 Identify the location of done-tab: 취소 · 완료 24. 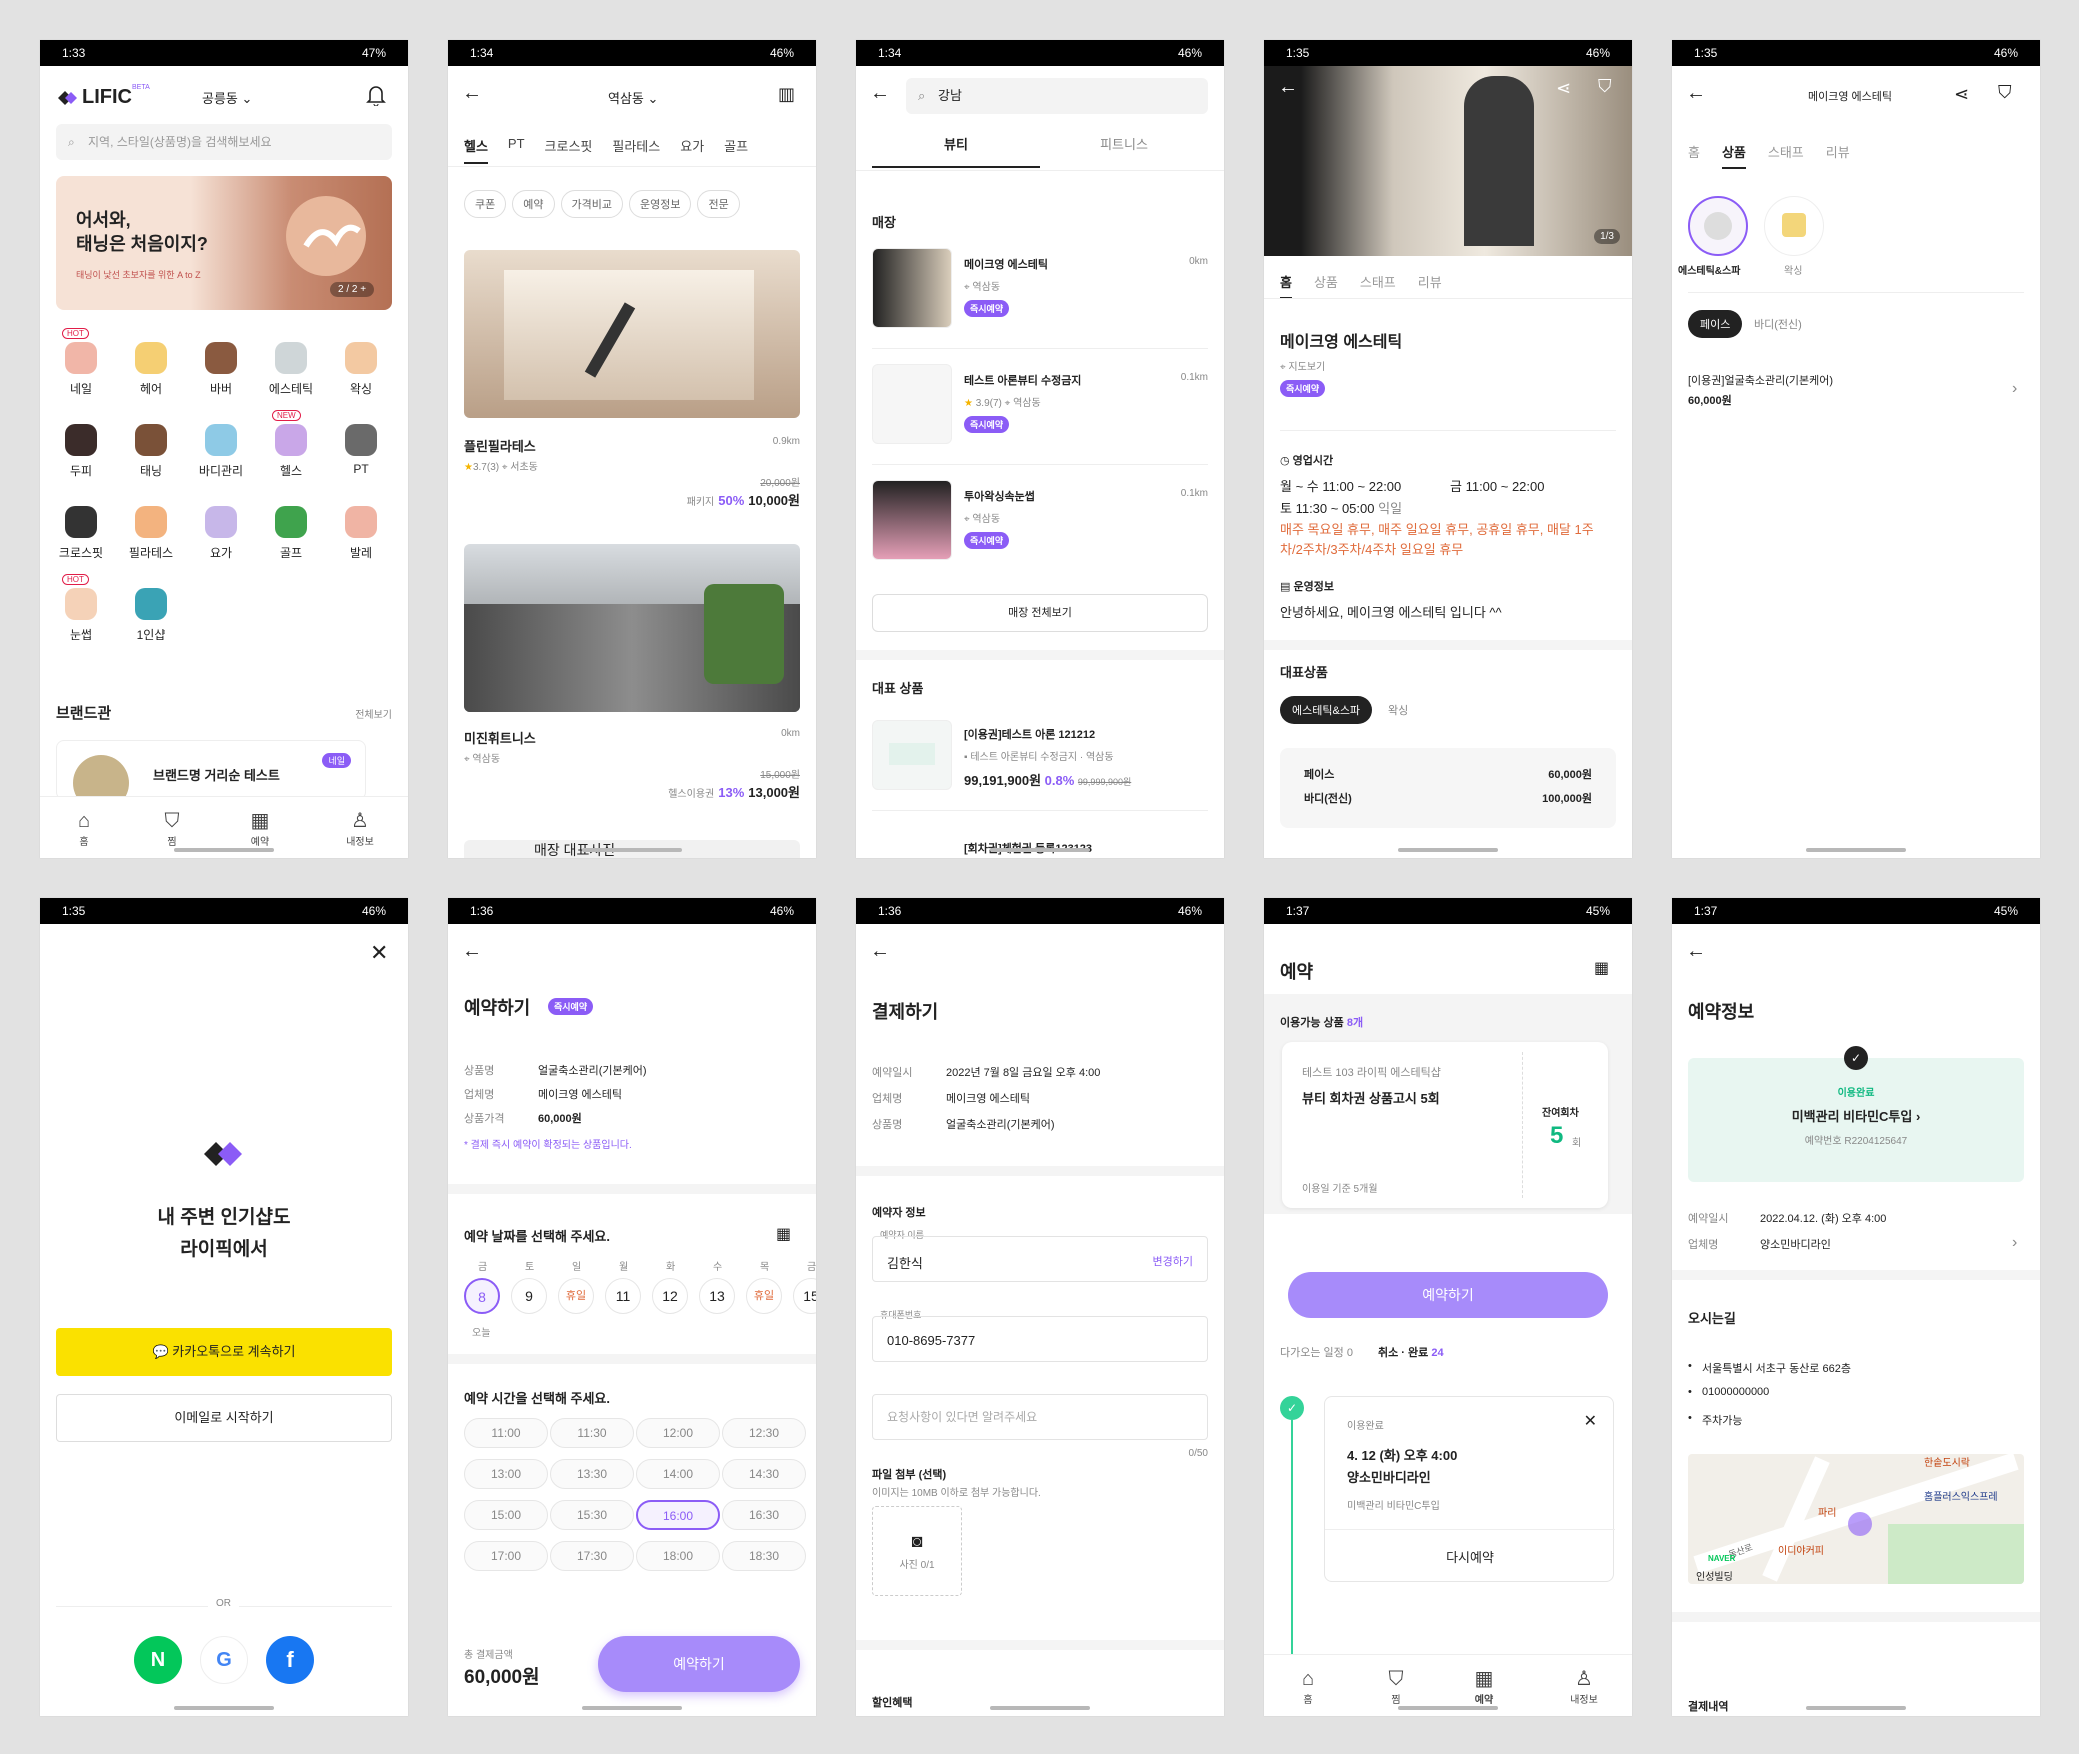
(1411, 1352).